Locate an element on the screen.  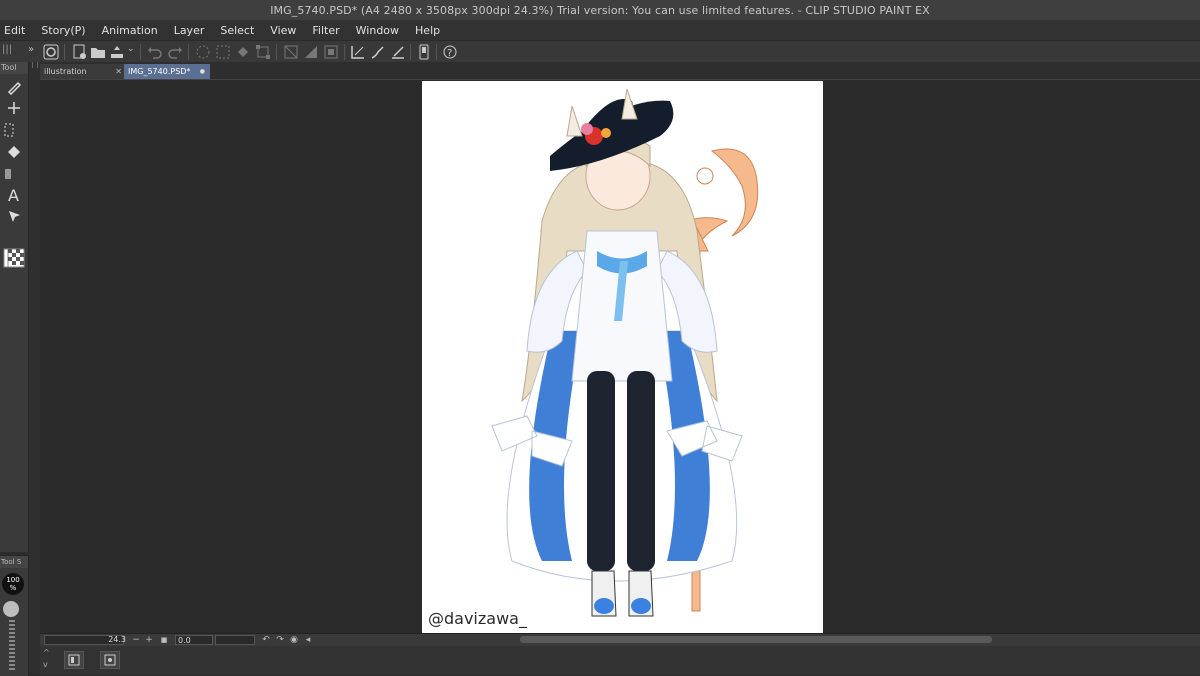
menu-select: Select is located at coordinates (237, 30).